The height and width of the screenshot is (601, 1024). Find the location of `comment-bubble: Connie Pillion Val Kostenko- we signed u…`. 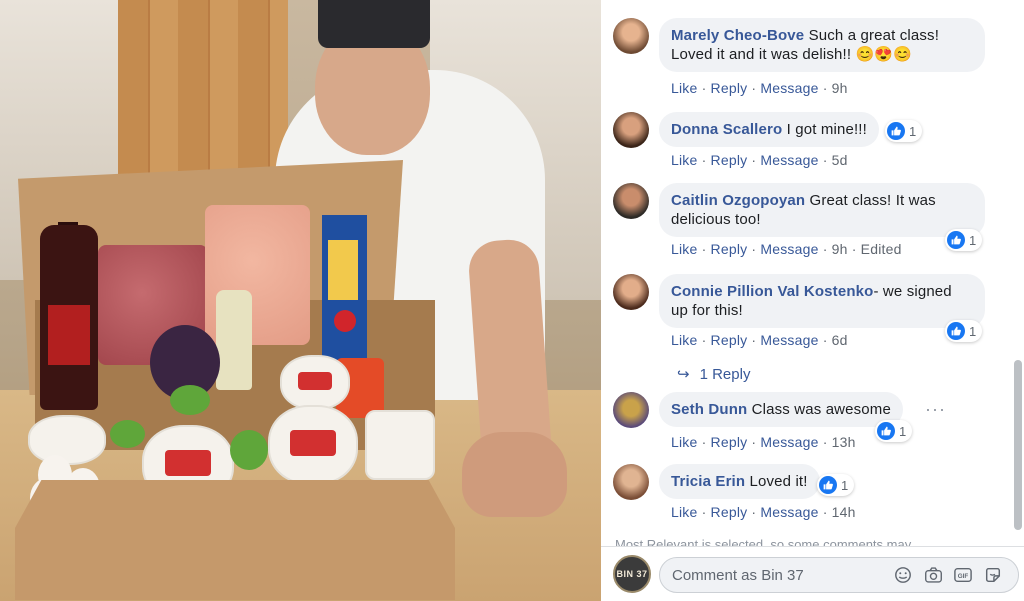

comment-bubble: Connie Pillion Val Kostenko- we signed u… is located at coordinates (822, 301).